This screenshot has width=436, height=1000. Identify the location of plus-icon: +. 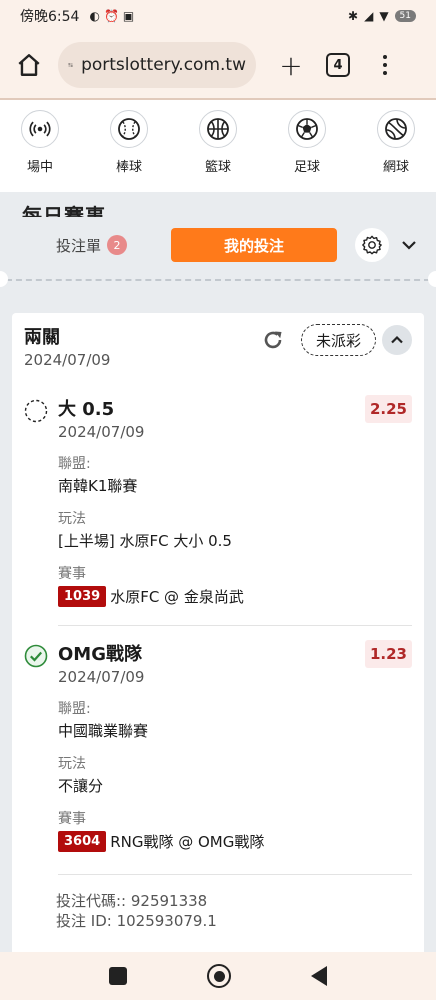
(291, 65).